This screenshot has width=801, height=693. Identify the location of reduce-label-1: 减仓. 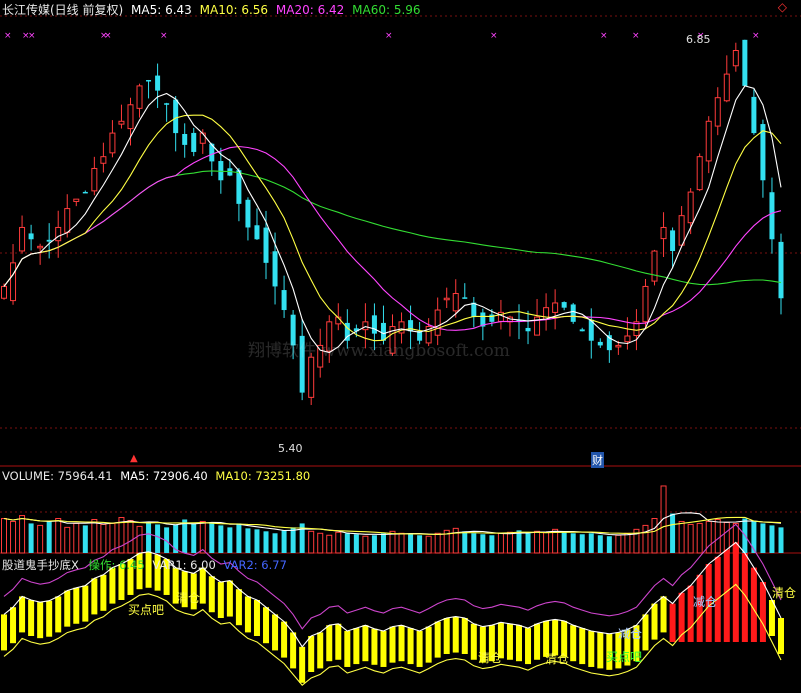
(630, 634).